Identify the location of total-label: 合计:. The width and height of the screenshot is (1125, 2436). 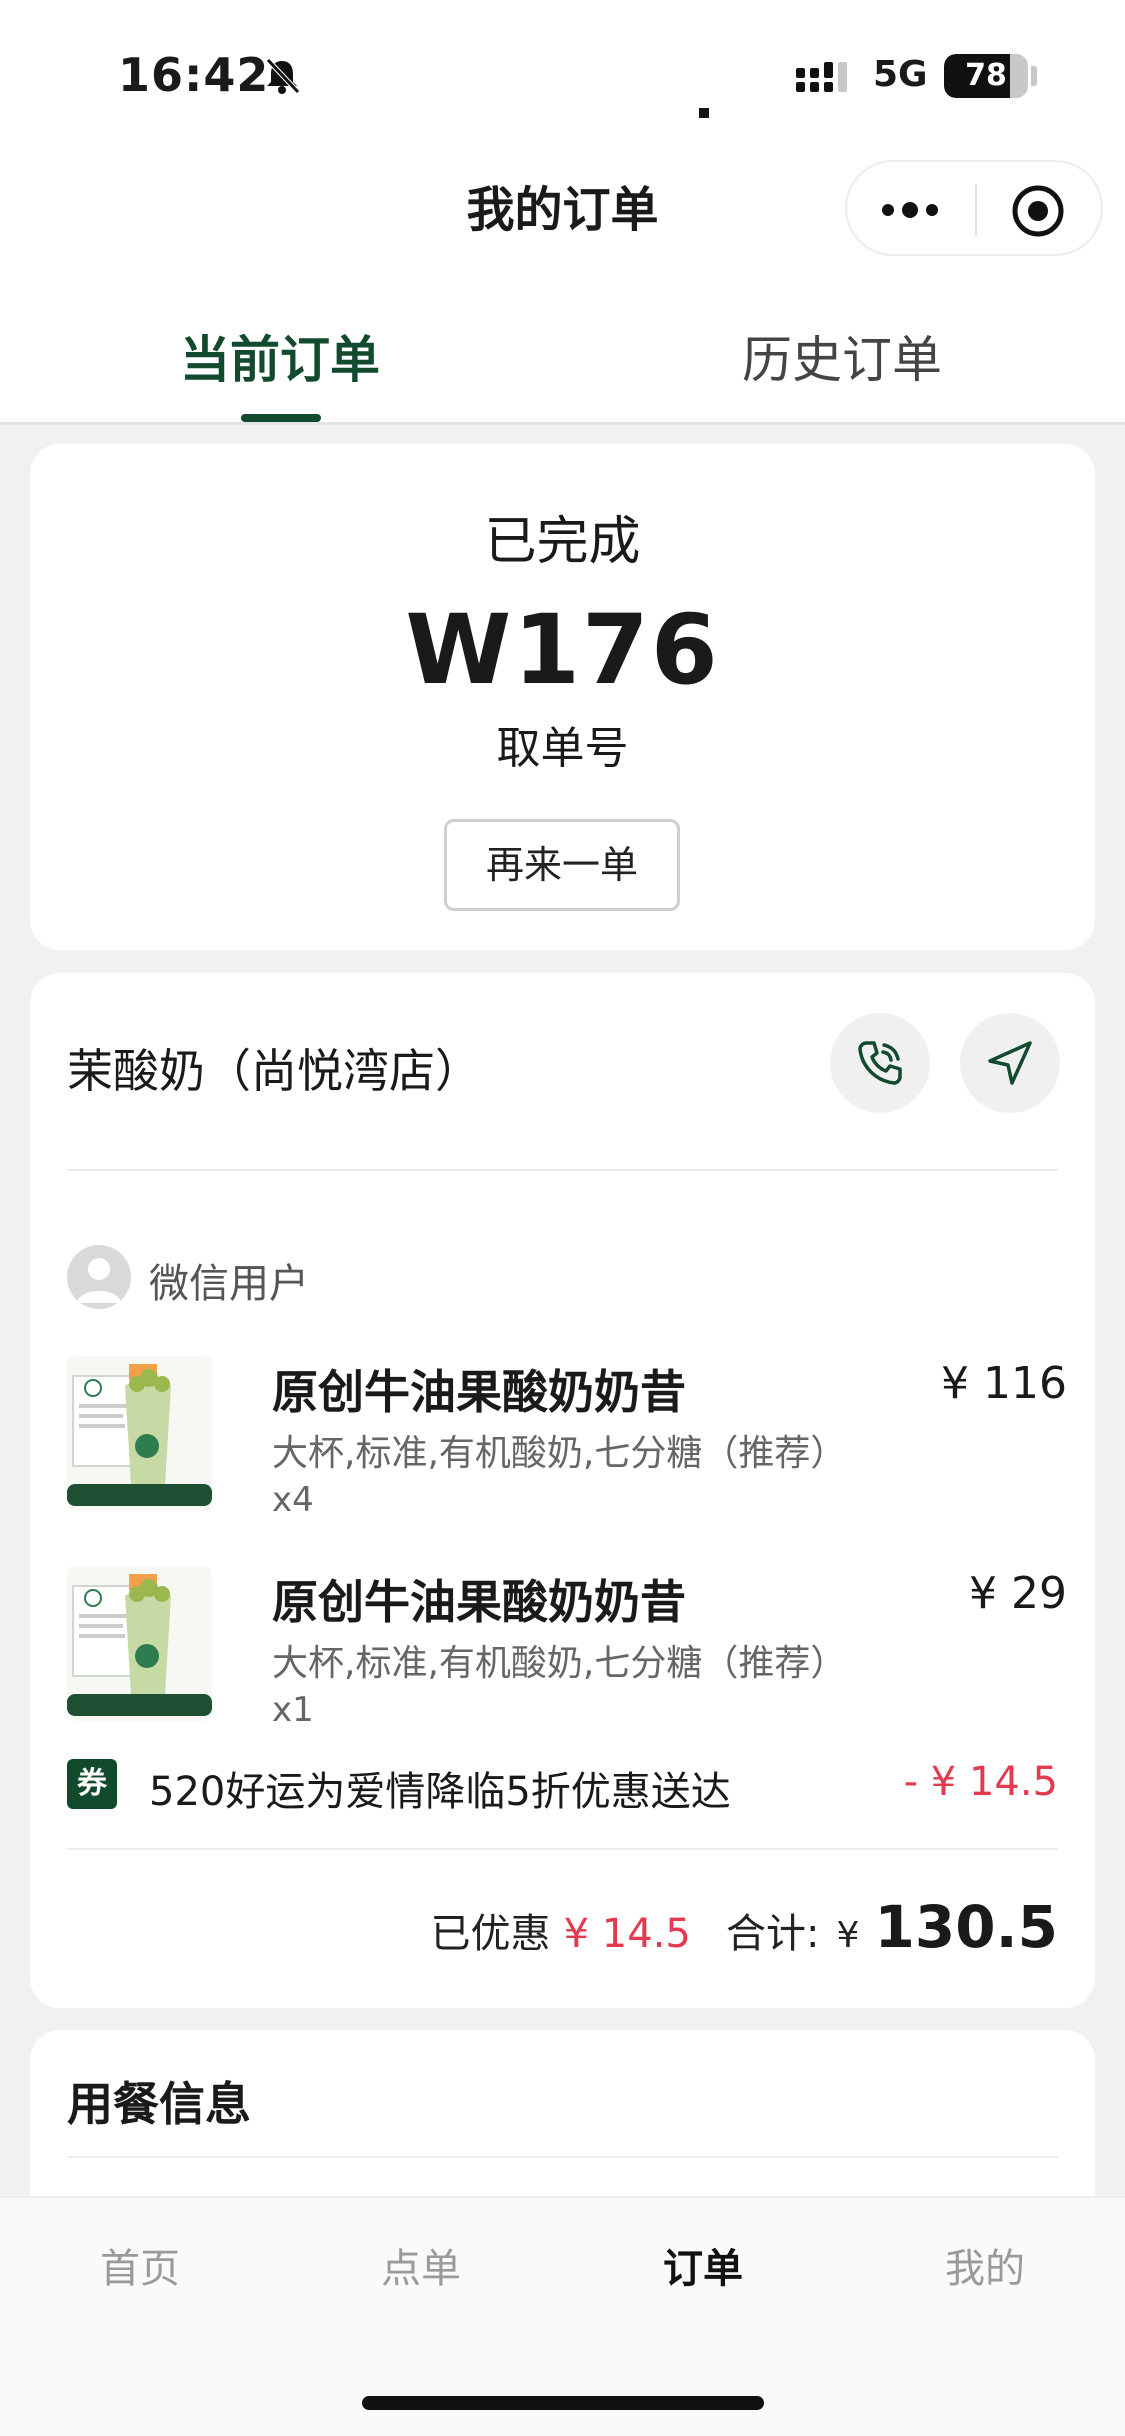
(772, 1934).